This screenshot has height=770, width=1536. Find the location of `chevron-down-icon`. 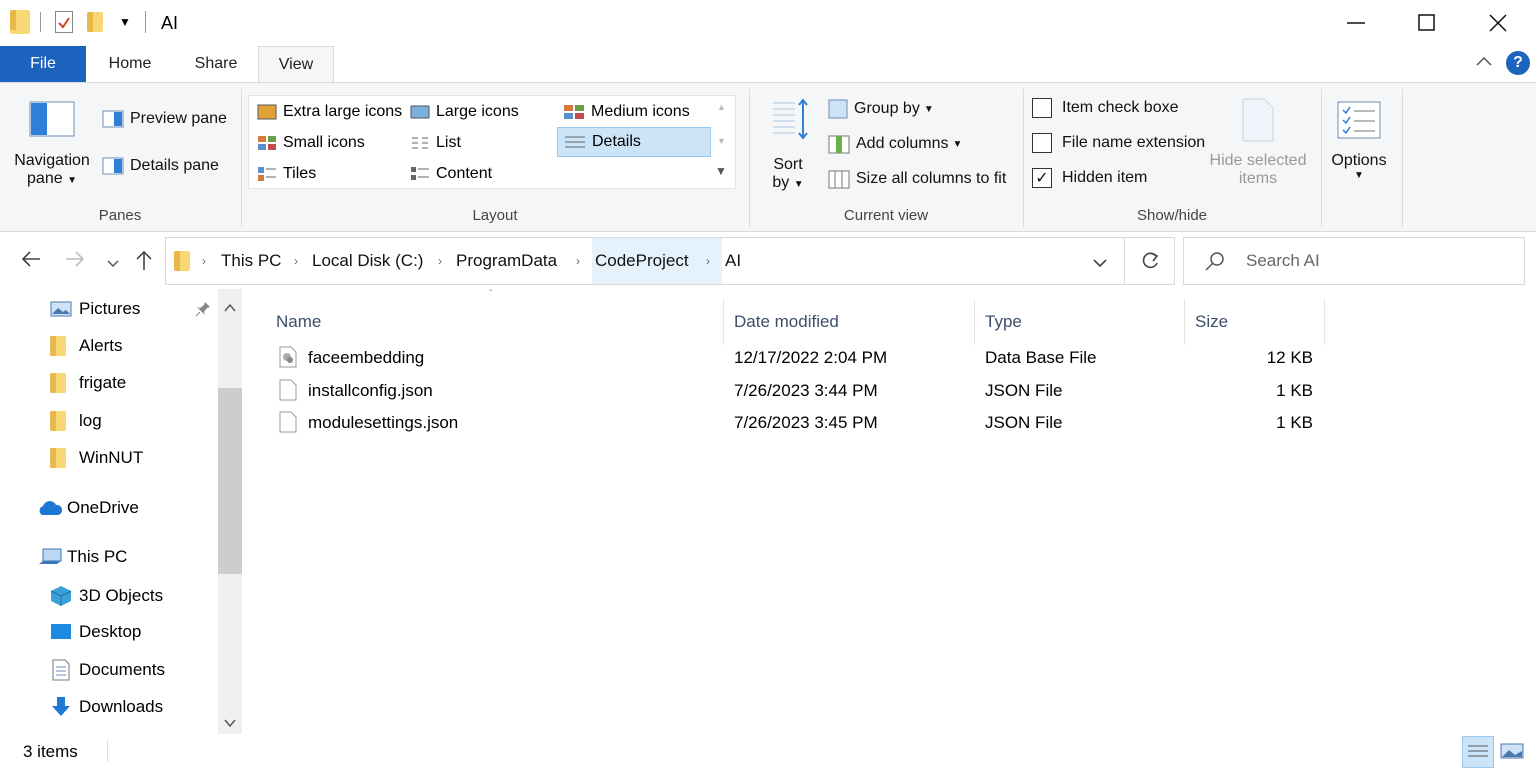

chevron-down-icon is located at coordinates (113, 264).